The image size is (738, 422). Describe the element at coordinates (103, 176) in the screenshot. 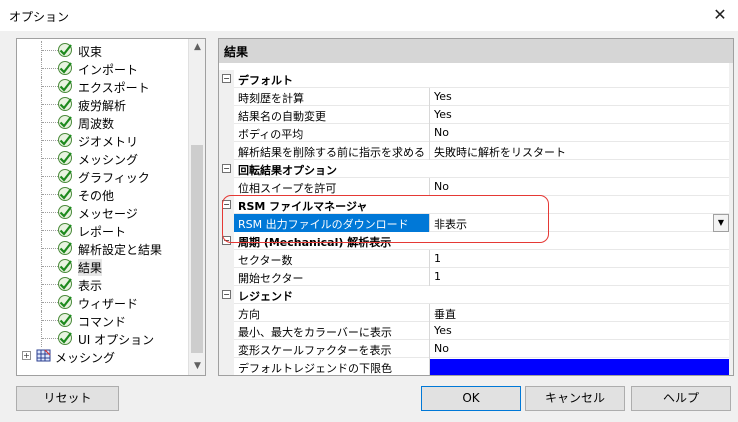

I see `tree-item: グラフィック` at that location.